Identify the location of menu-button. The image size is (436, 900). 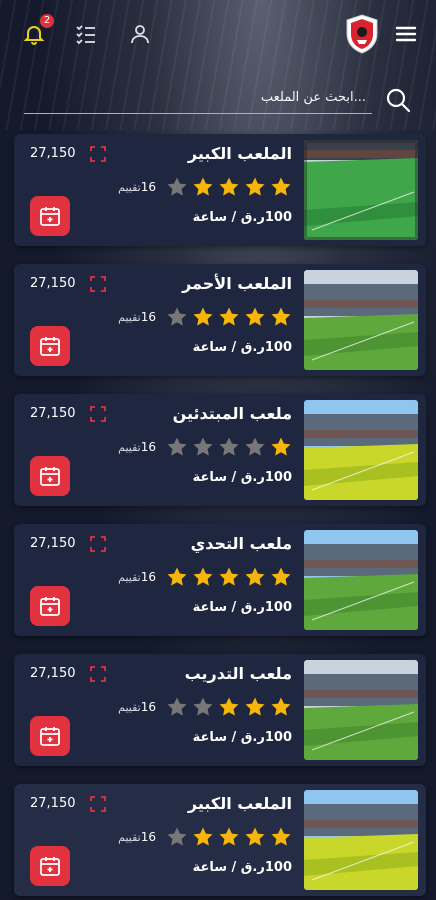
(406, 34).